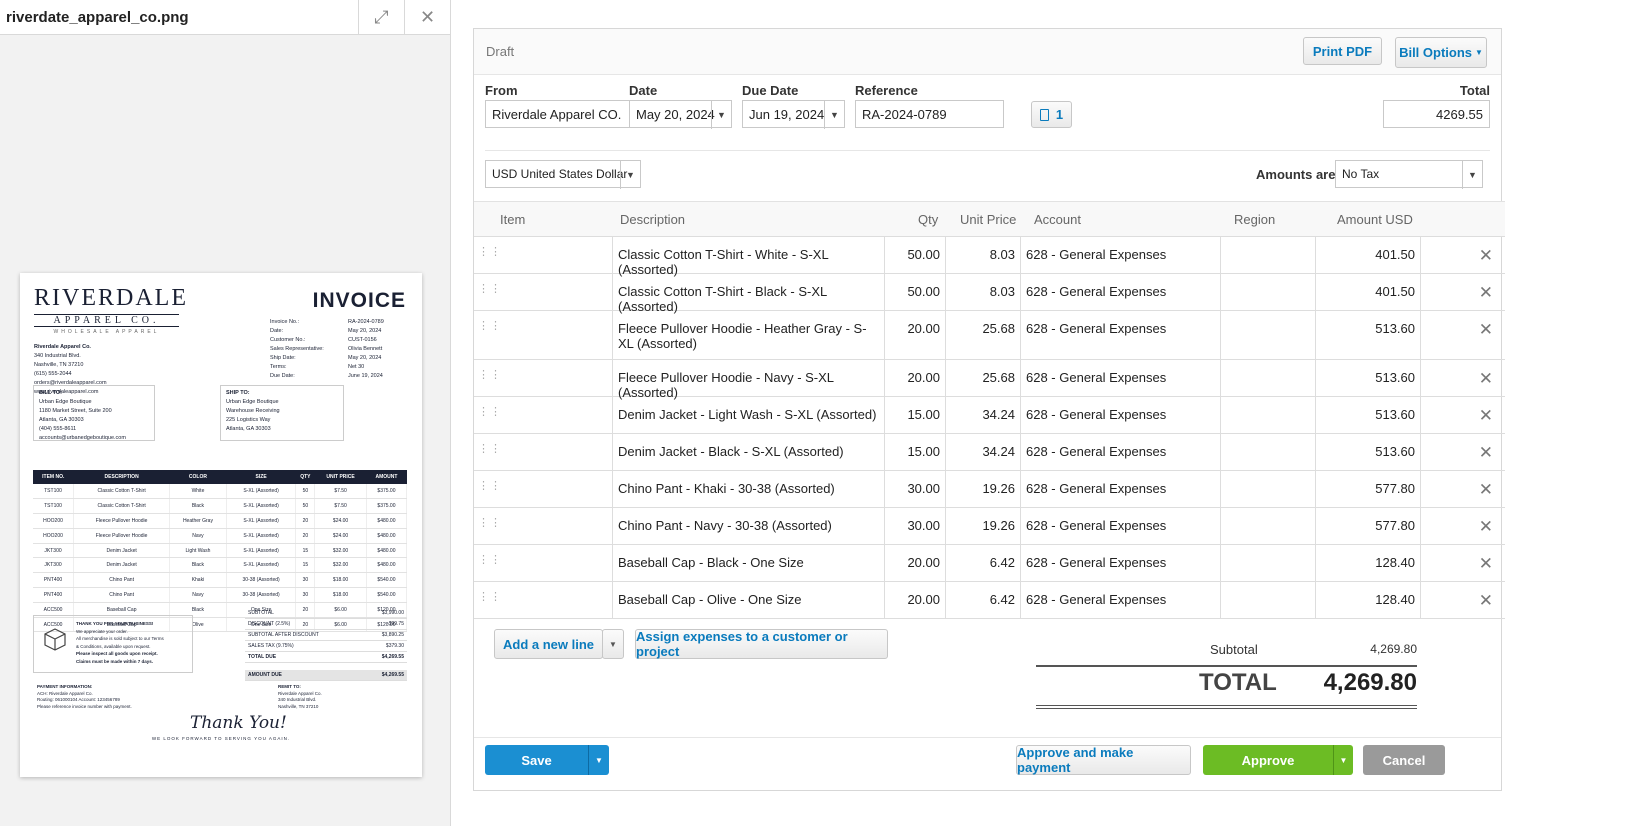  What do you see at coordinates (427, 17) in the screenshot?
I see `close-icon: ✕` at bounding box center [427, 17].